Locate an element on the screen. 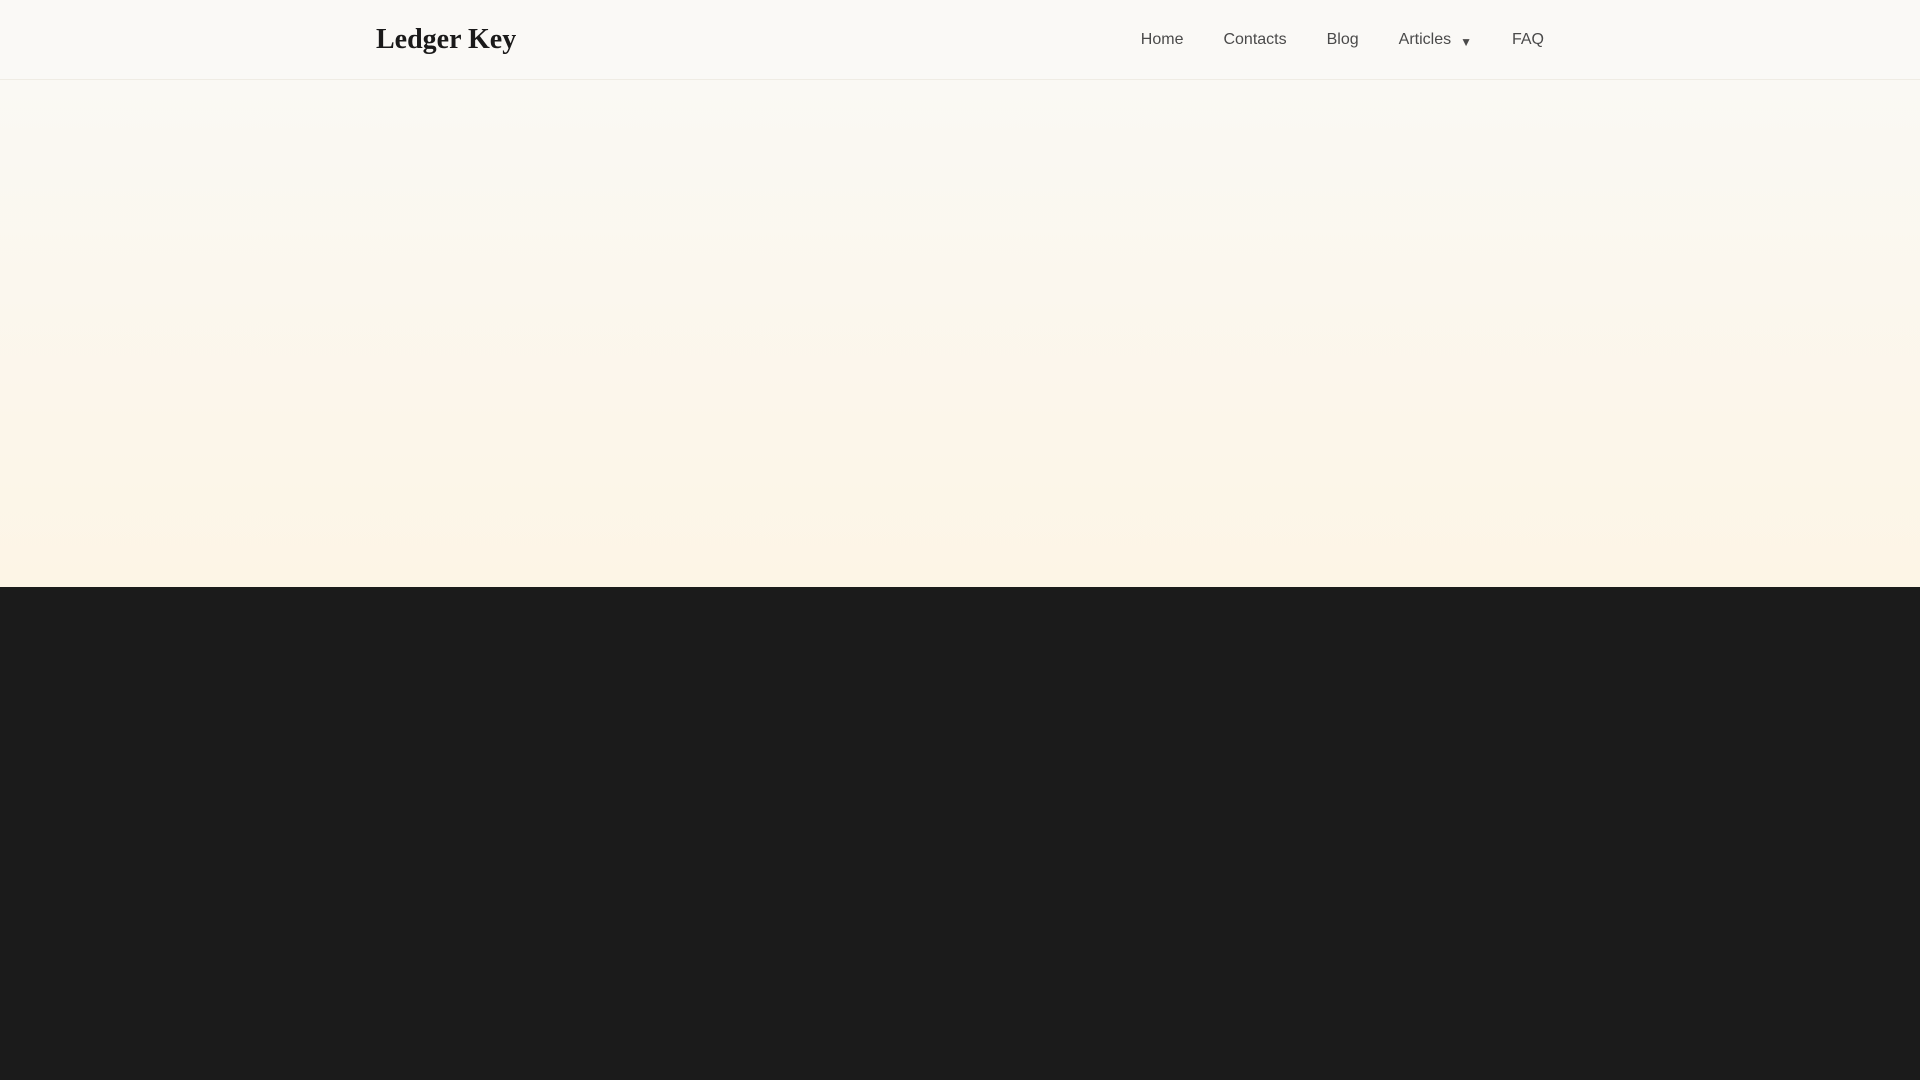 The image size is (1920, 1080). nav-item-articles: Articles ▼ is located at coordinates (1435, 40).